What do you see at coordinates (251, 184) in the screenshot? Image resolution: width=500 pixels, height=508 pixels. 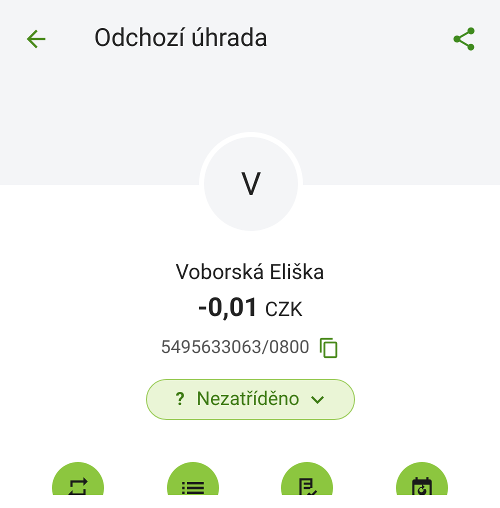 I see `avatar: V` at bounding box center [251, 184].